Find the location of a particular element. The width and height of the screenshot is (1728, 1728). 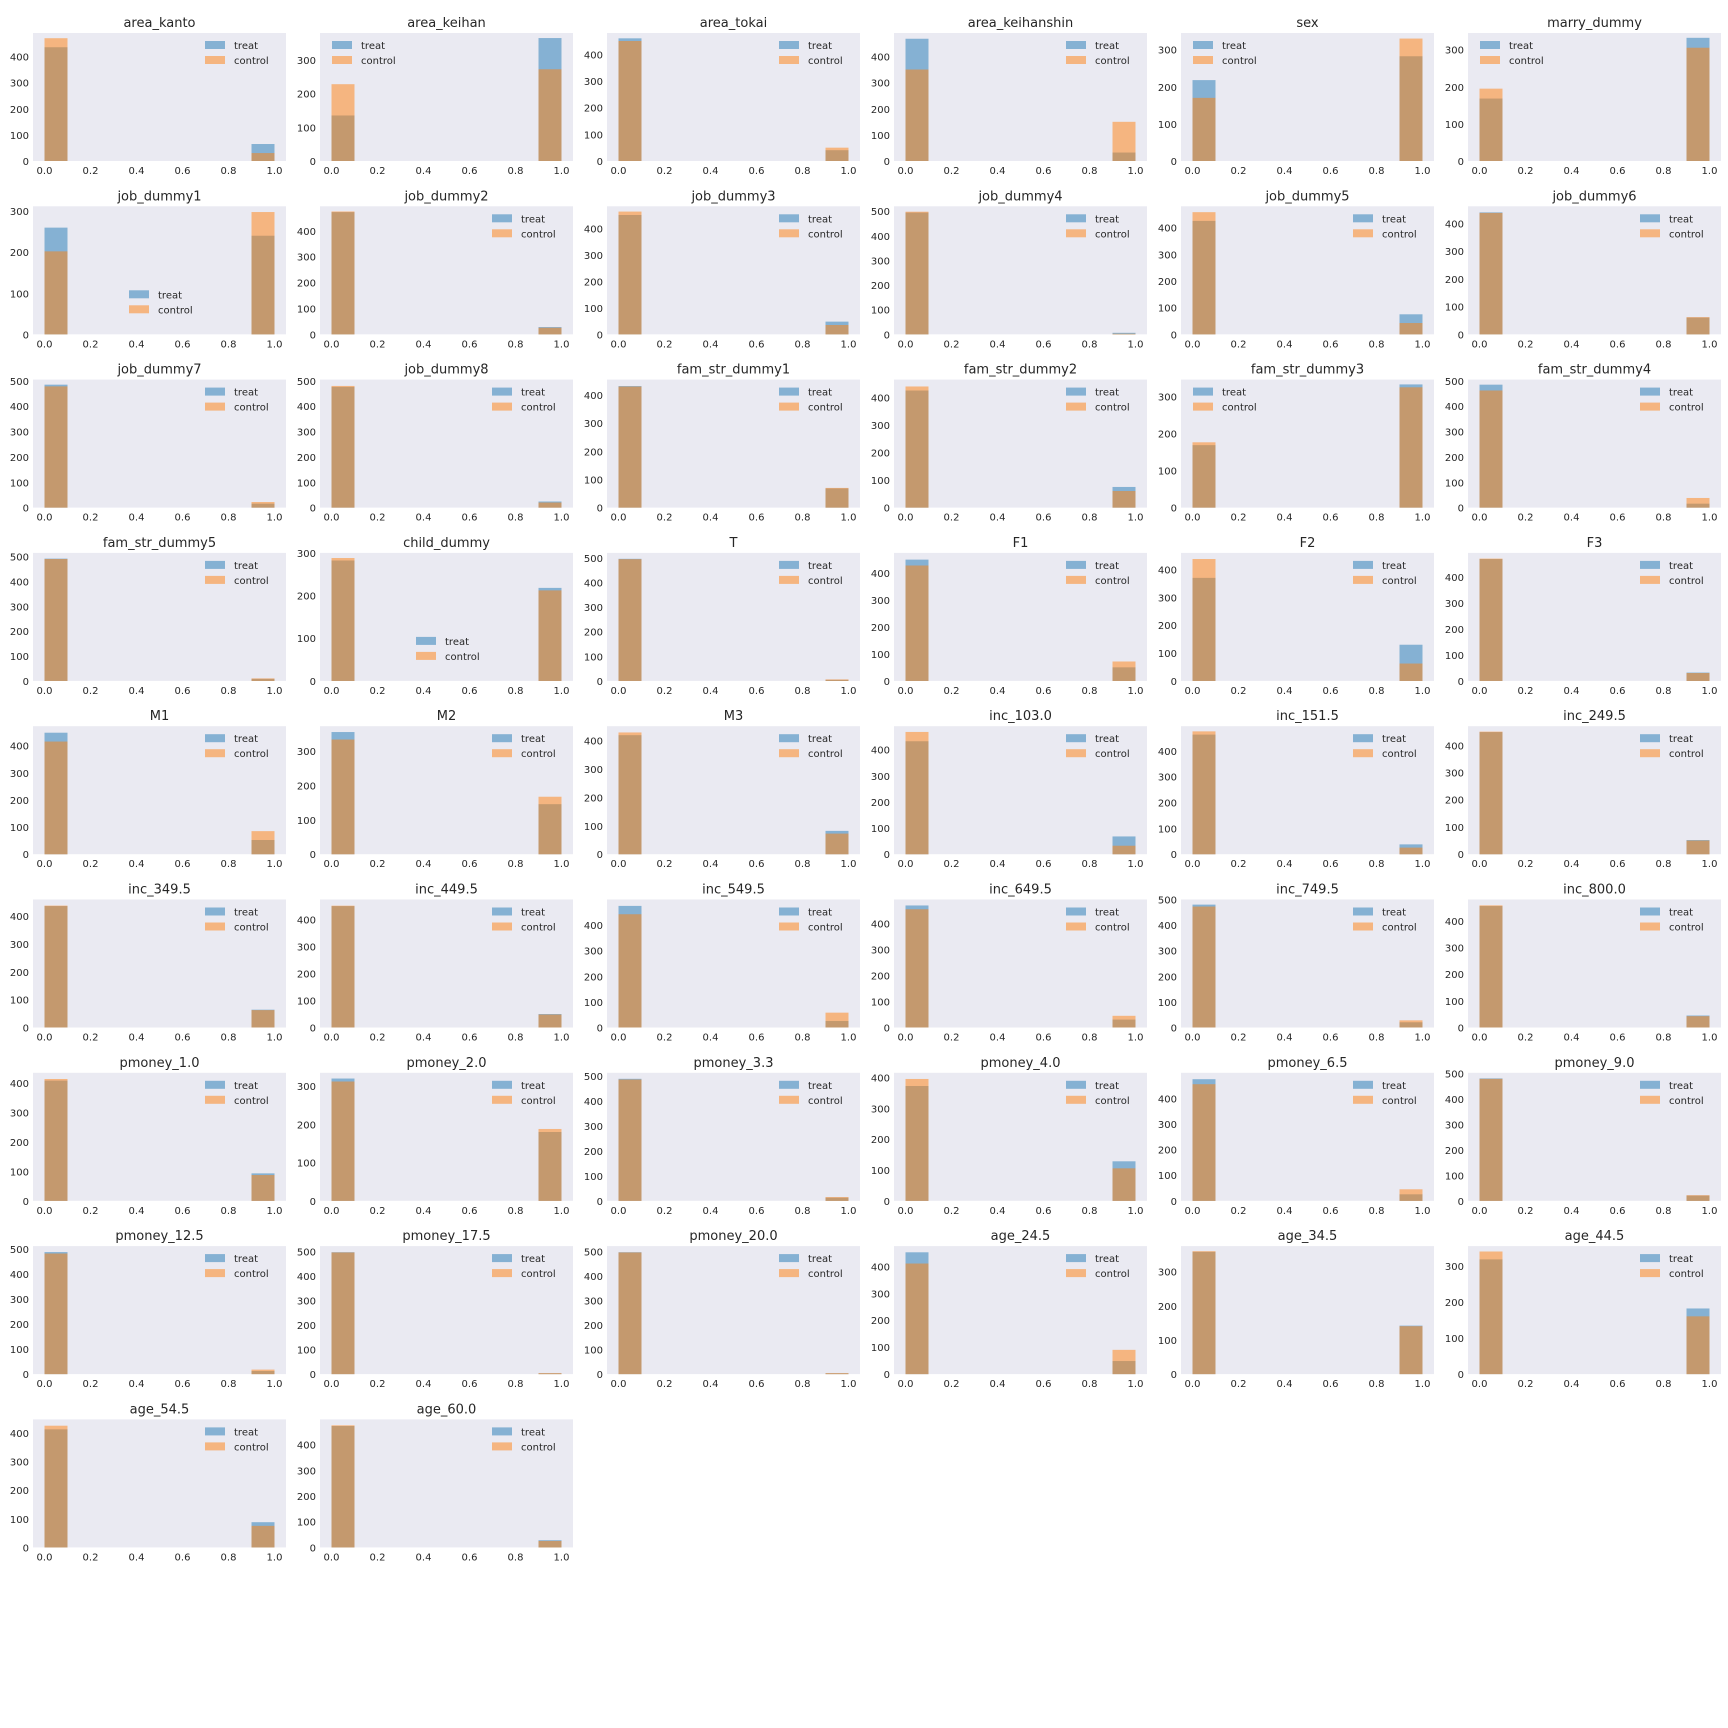

subplot-title: inc_749.5 is located at coordinates (1307, 890).